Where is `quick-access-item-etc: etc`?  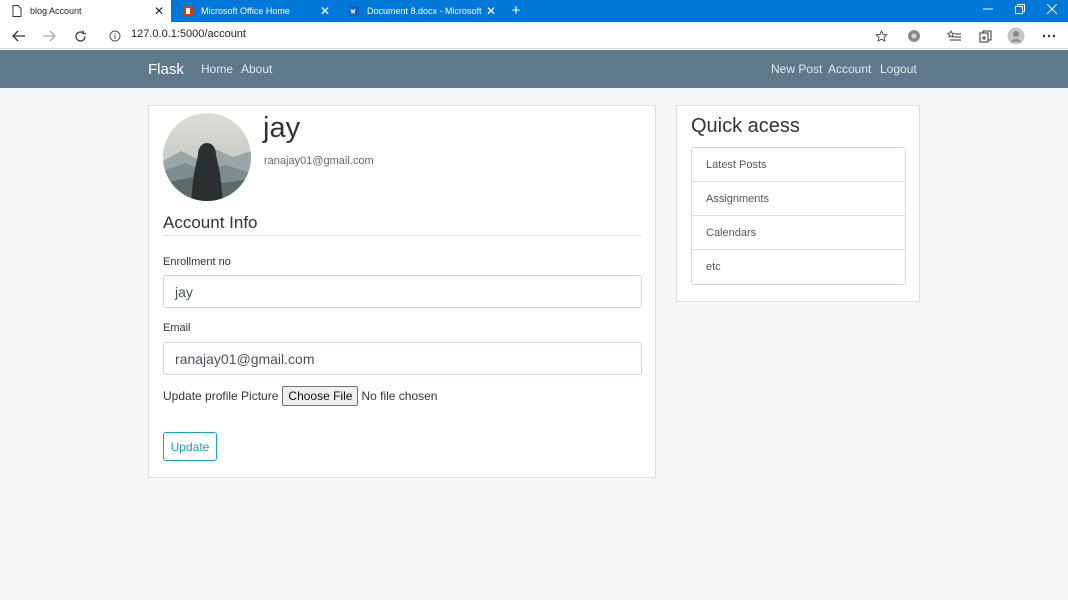
quick-access-item-etc: etc is located at coordinates (798, 267).